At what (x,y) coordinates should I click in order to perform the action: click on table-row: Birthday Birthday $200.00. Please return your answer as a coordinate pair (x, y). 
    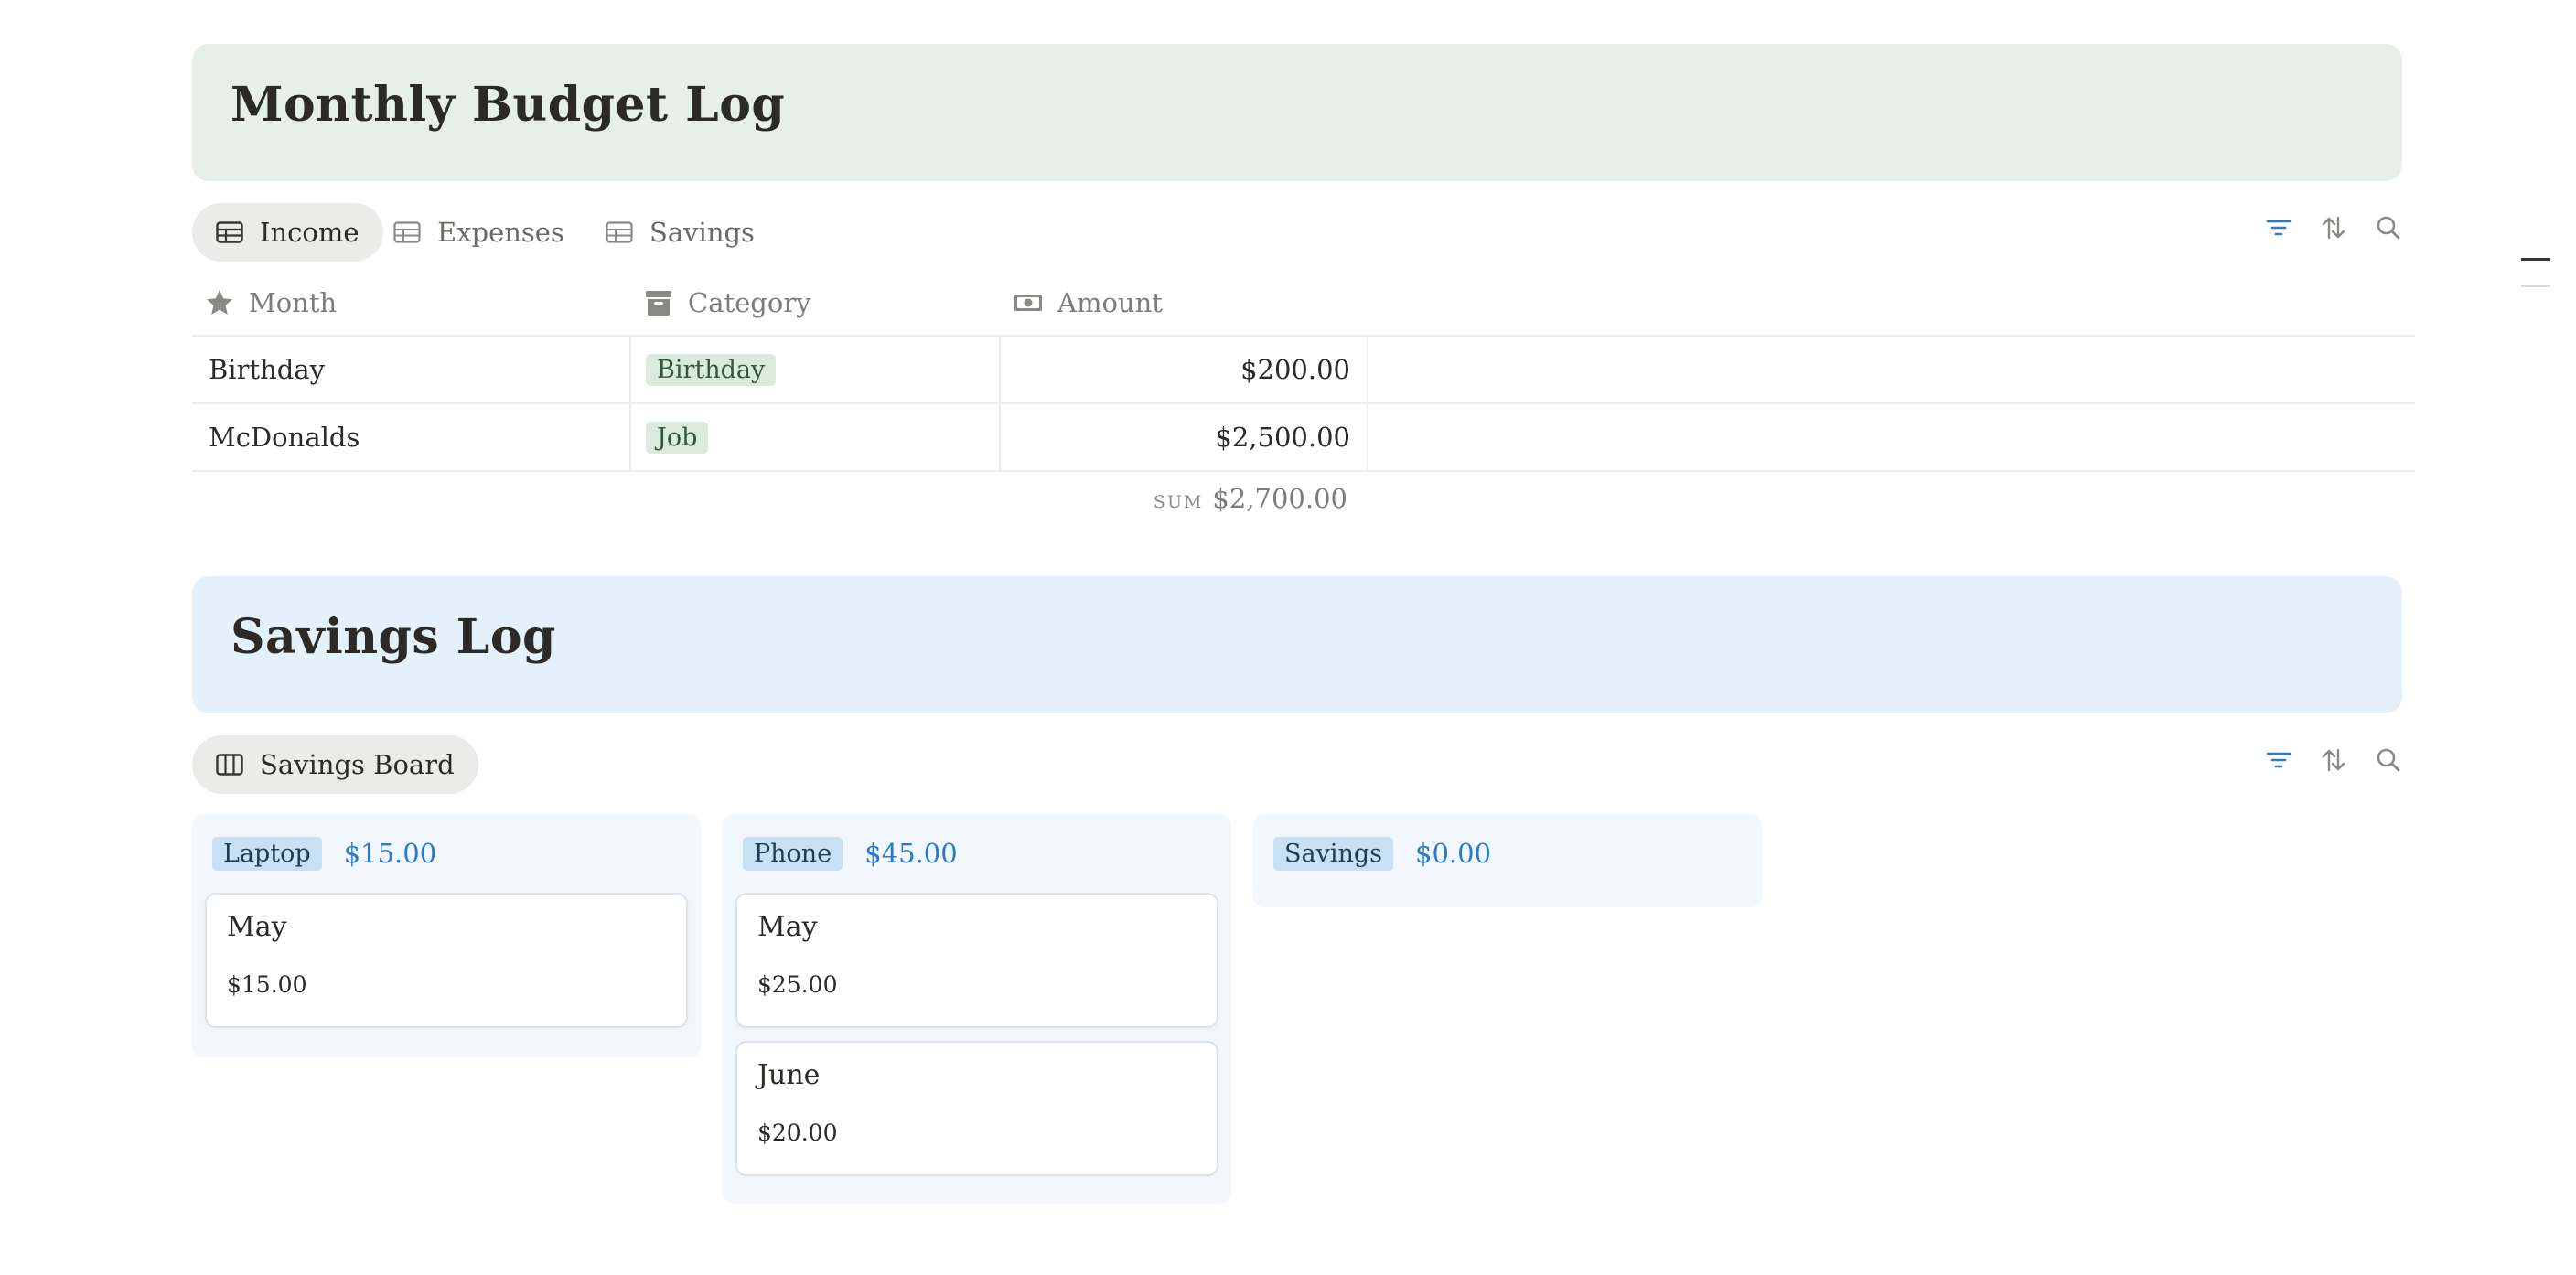
    Looking at the image, I should click on (1304, 368).